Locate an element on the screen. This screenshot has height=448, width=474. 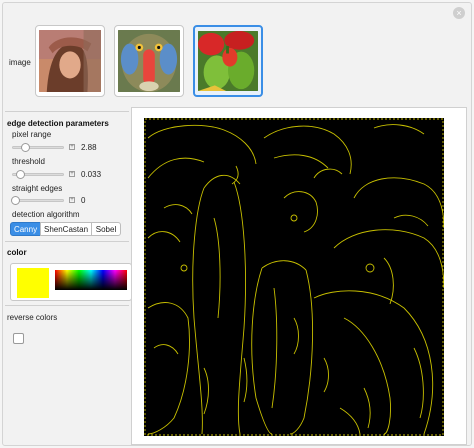
peppers-thumbnail is located at coordinates (228, 61).